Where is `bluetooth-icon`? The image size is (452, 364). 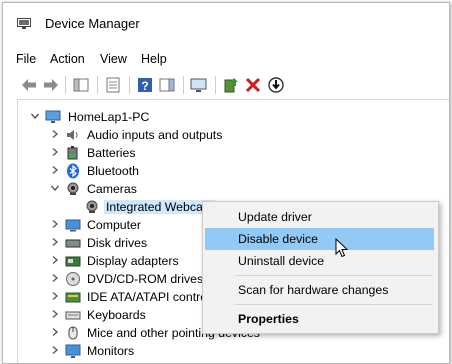
bluetooth-icon is located at coordinates (73, 171).